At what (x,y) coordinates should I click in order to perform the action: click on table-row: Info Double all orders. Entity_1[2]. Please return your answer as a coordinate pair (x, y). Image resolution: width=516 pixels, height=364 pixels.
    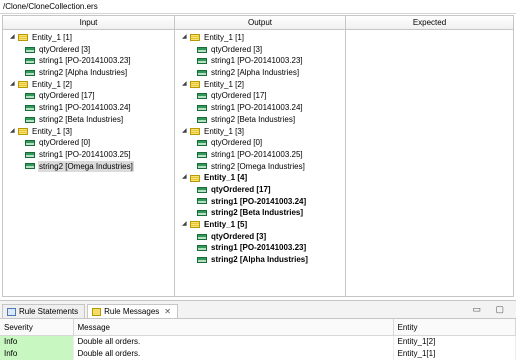
    Looking at the image, I should click on (258, 341).